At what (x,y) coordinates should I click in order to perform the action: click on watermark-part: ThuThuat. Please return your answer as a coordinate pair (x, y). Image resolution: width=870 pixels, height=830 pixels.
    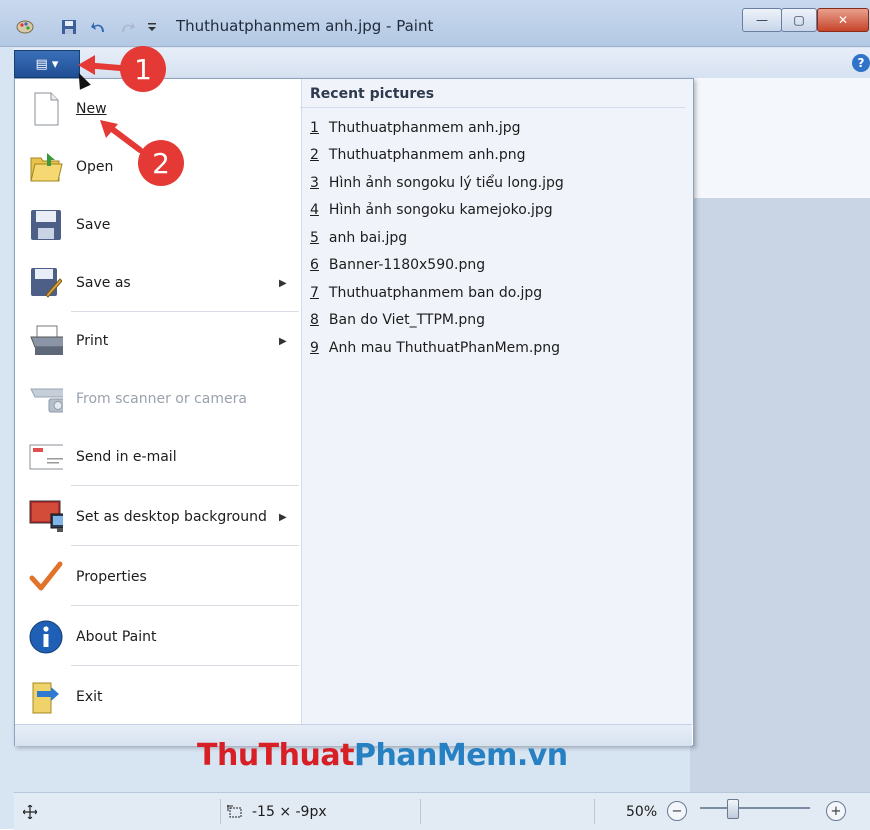
    Looking at the image, I should click on (275, 755).